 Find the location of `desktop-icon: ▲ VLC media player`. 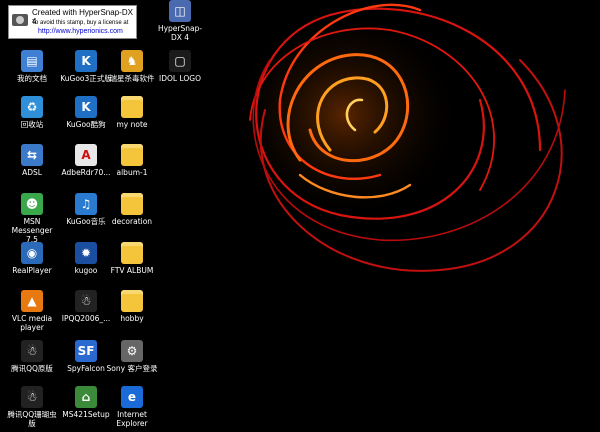

desktop-icon: ▲ VLC media player is located at coordinates (32, 311).